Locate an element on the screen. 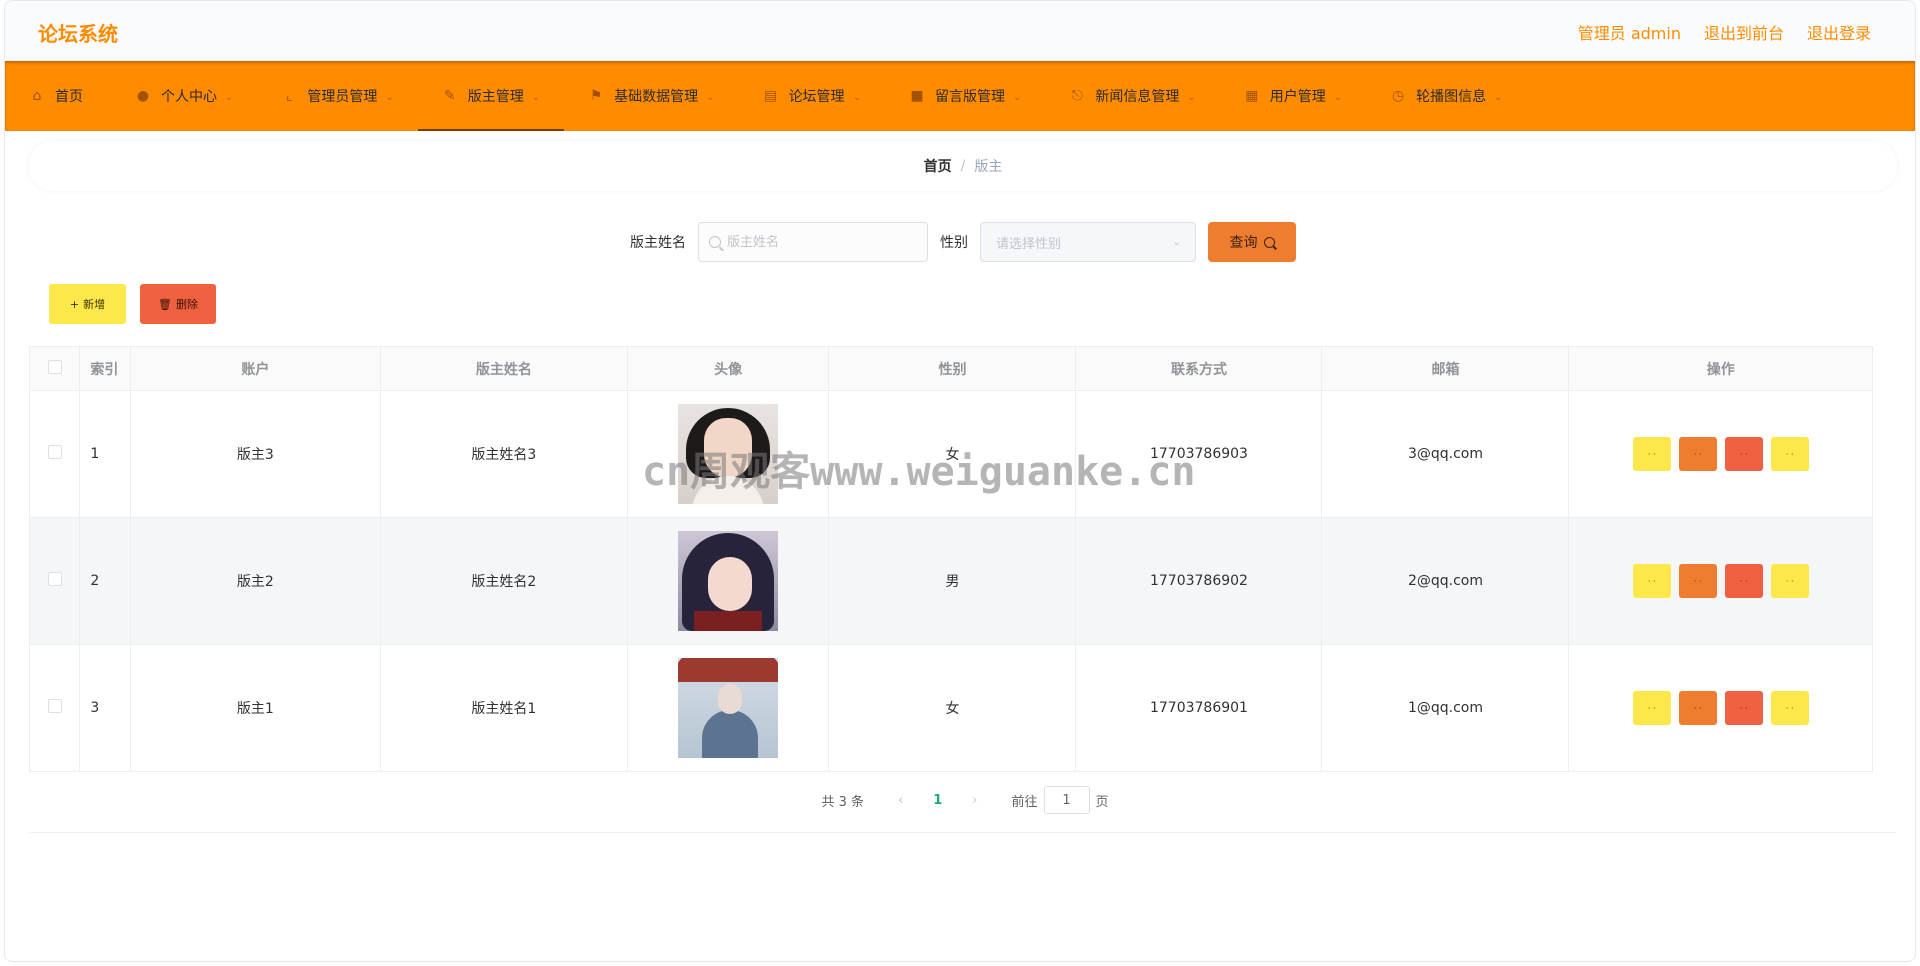  select-all-cell is located at coordinates (54, 368).